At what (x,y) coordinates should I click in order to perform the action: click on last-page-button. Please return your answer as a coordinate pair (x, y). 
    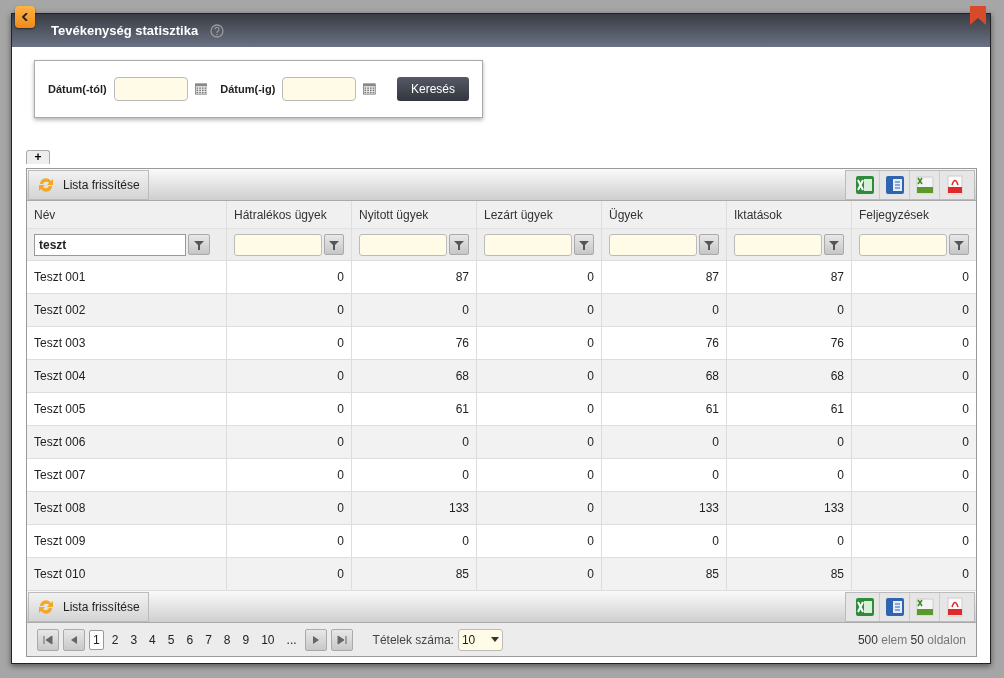
    Looking at the image, I should click on (341, 639).